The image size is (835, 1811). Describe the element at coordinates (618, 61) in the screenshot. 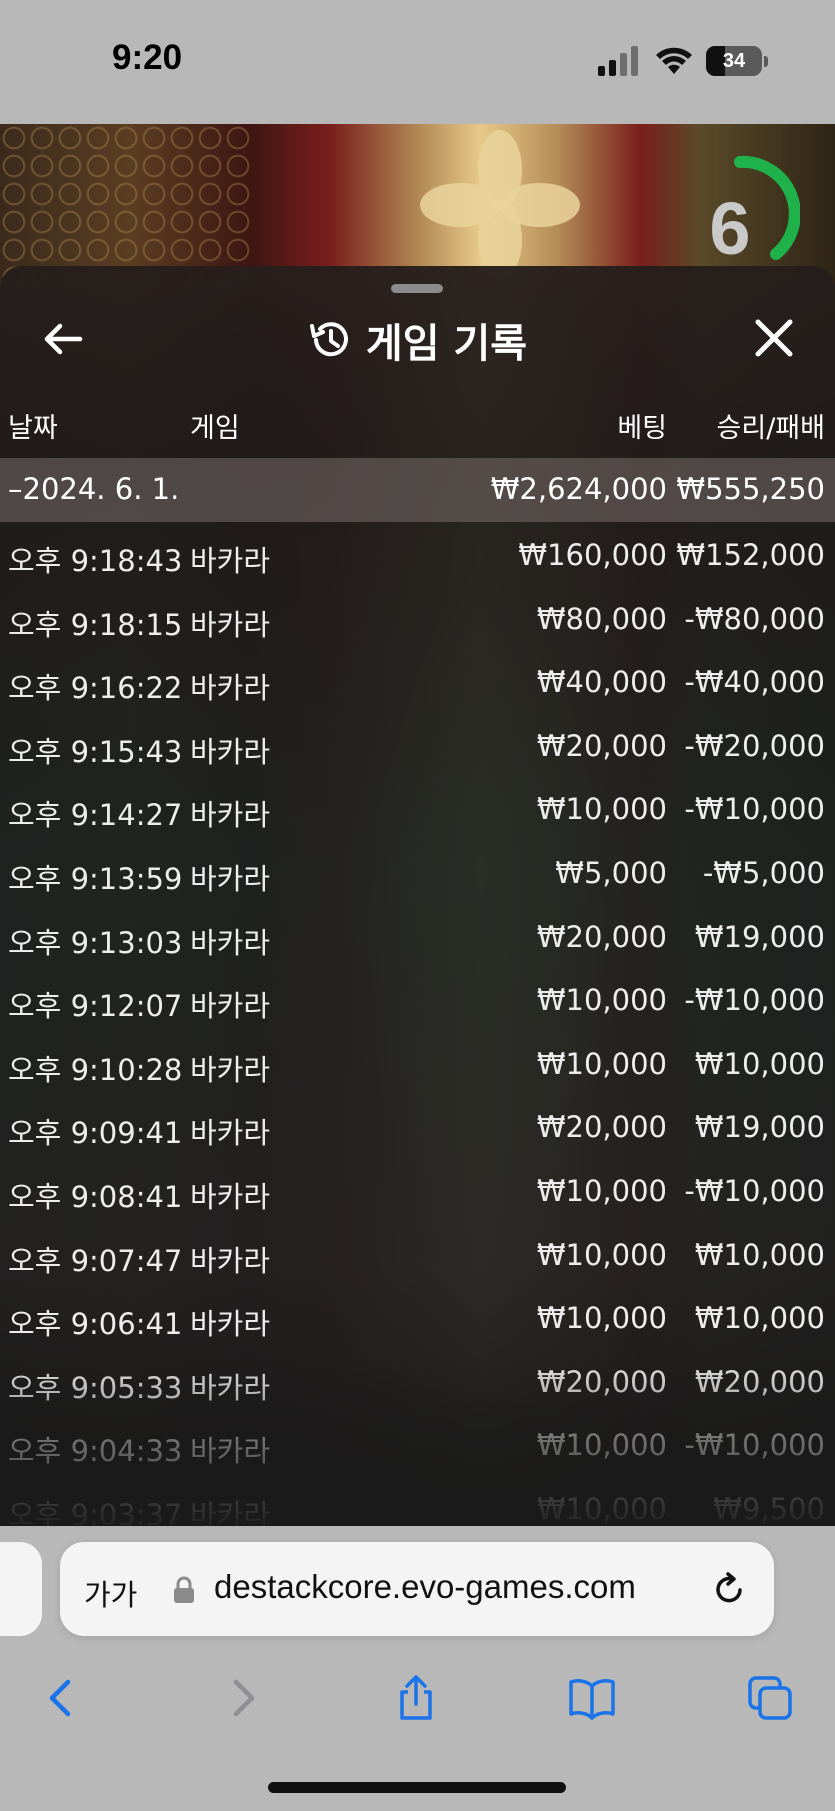

I see `cellular-signal-icon` at that location.